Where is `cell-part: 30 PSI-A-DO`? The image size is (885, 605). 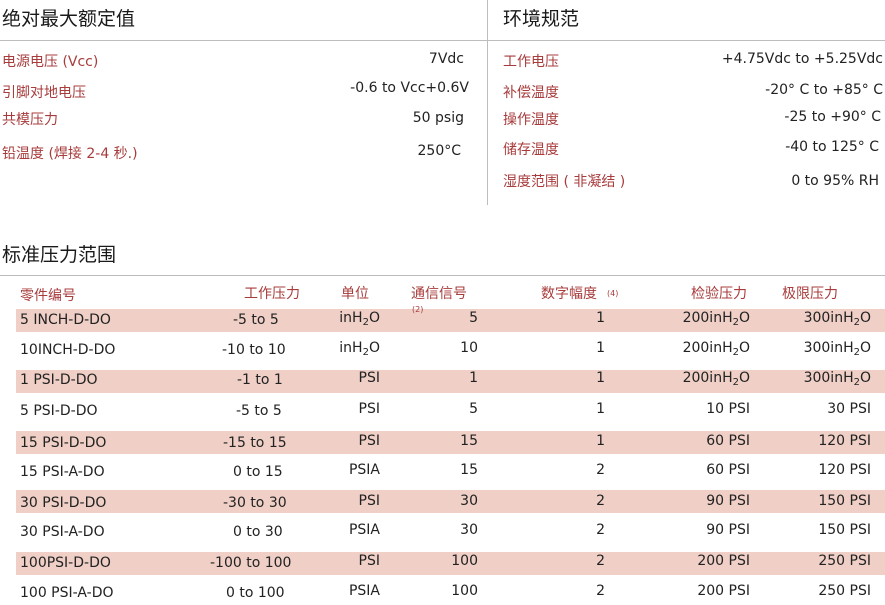
cell-part: 30 PSI-A-DO is located at coordinates (62, 532).